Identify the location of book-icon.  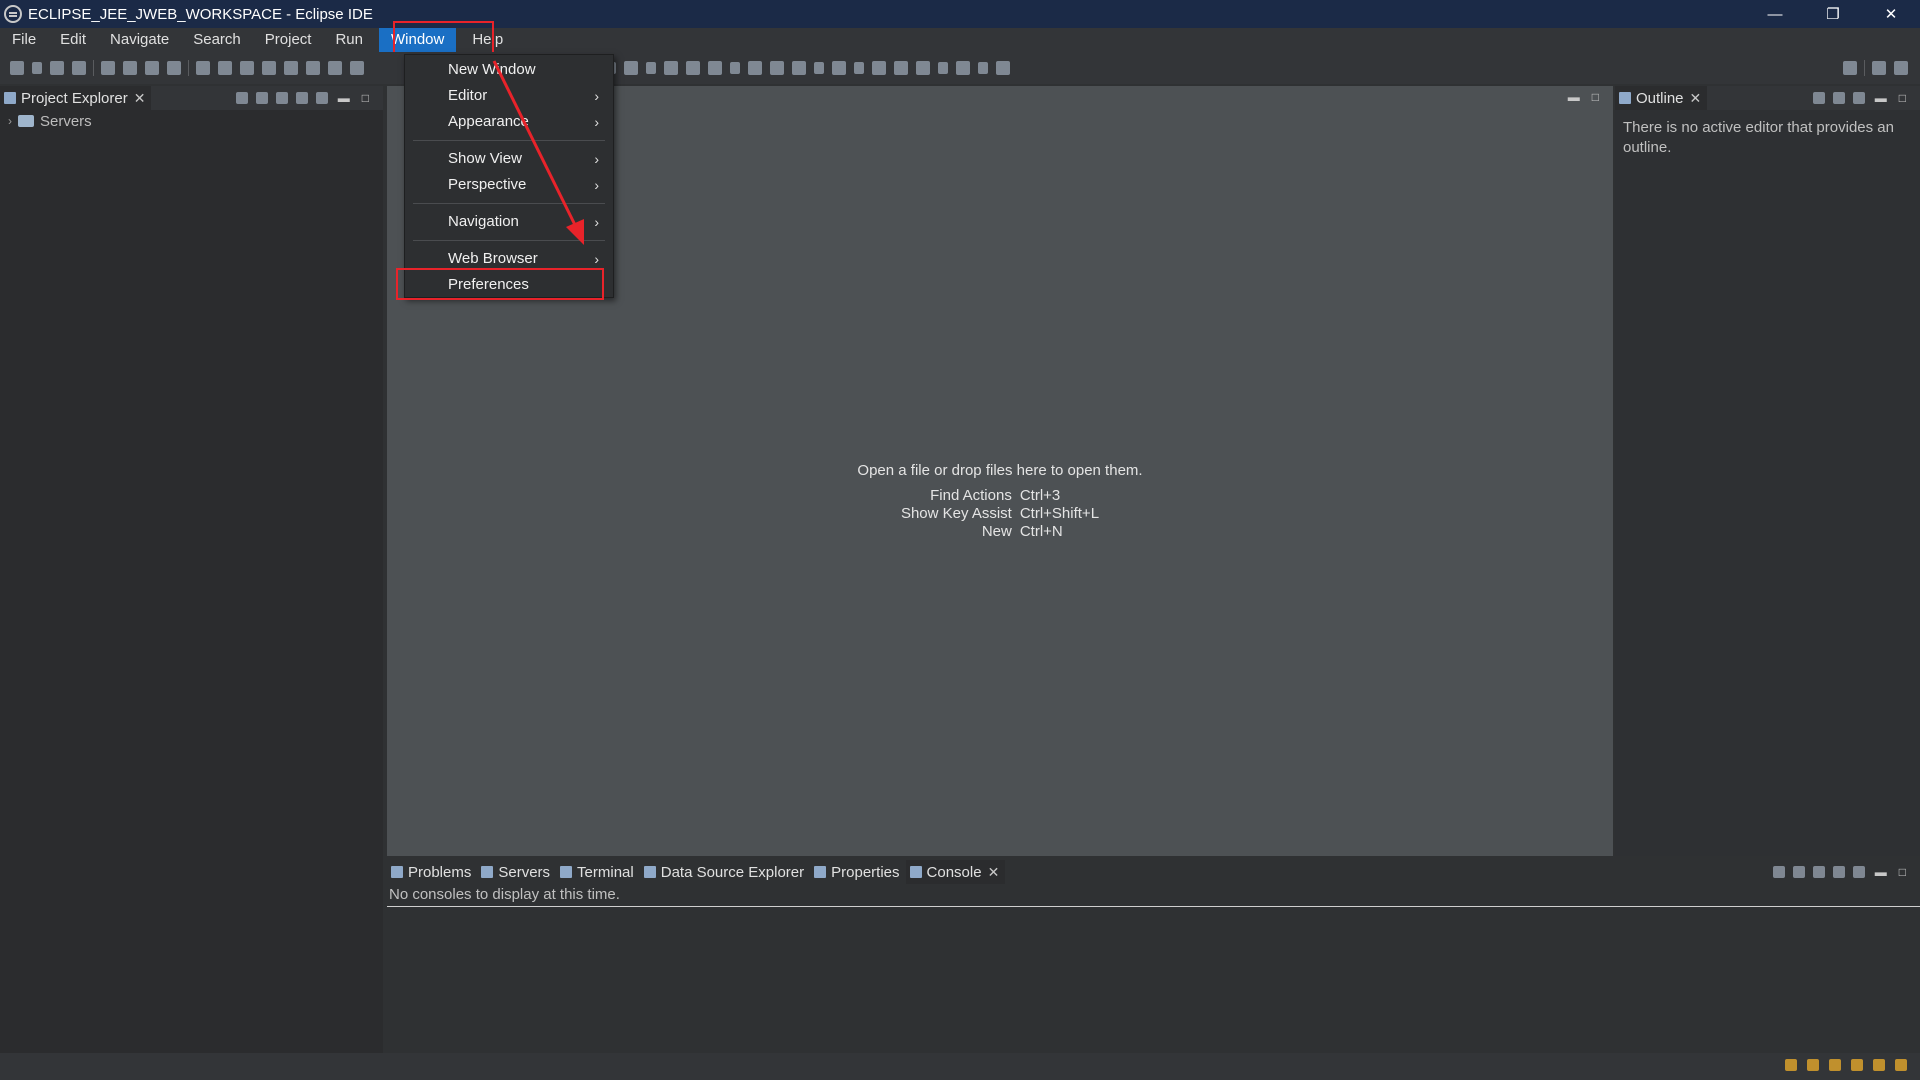
(1813, 1065).